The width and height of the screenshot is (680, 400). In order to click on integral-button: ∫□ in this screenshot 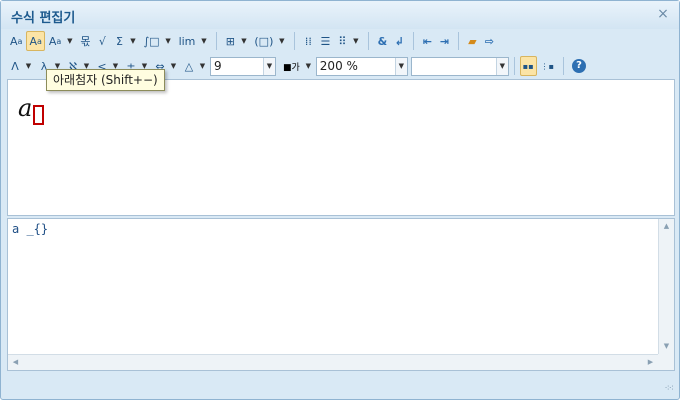, I will do `click(151, 41)`.